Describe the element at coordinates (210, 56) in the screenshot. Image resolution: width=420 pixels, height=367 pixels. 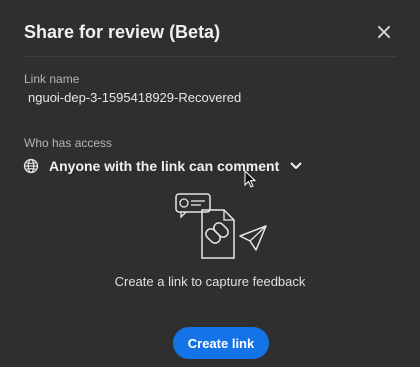
I see `header-divider` at that location.